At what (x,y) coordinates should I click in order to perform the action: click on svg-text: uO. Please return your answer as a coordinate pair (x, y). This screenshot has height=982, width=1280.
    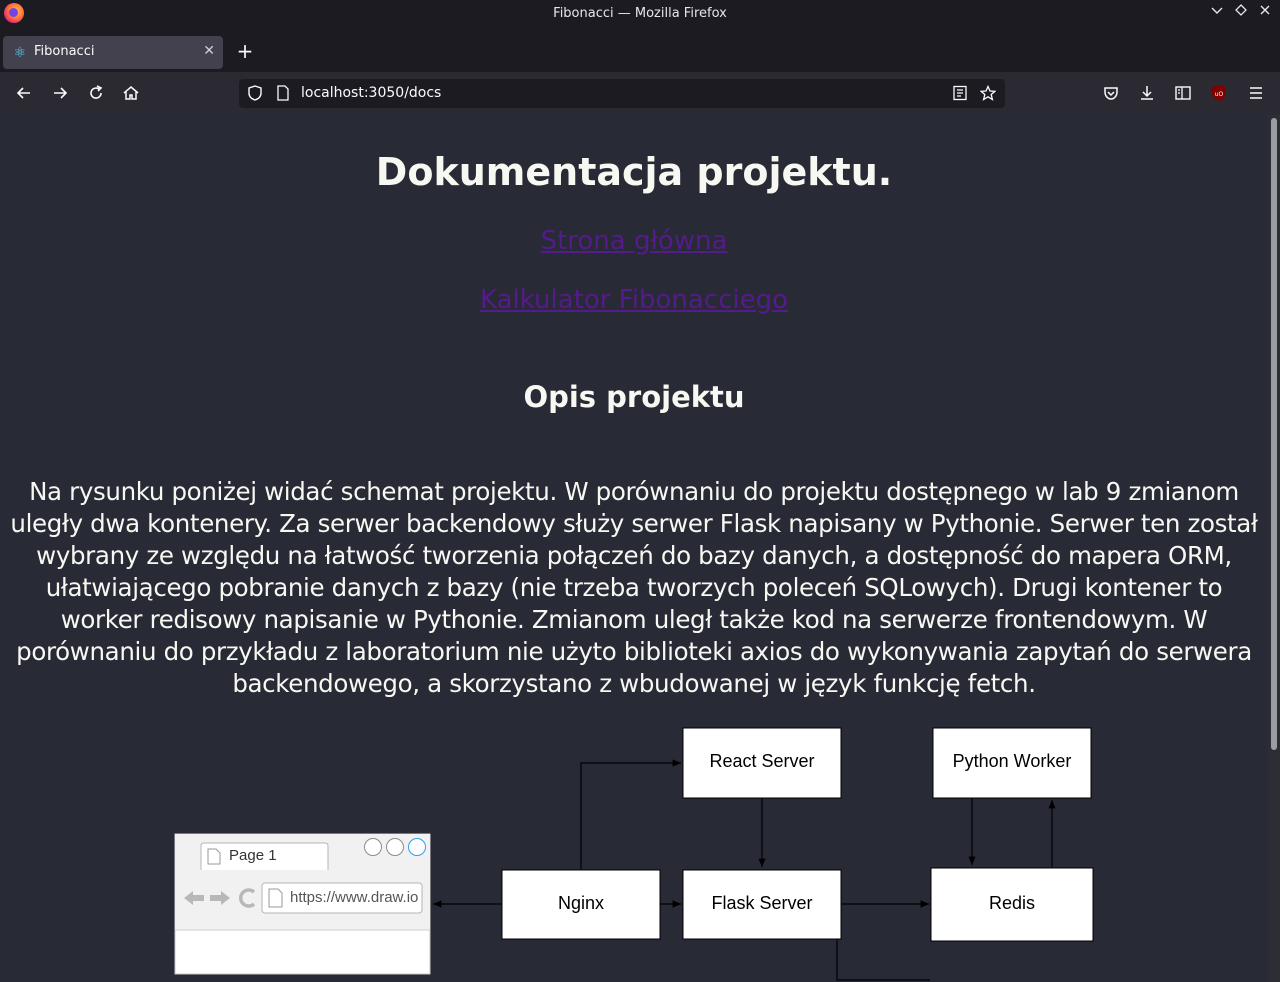
    Looking at the image, I should click on (1219, 94).